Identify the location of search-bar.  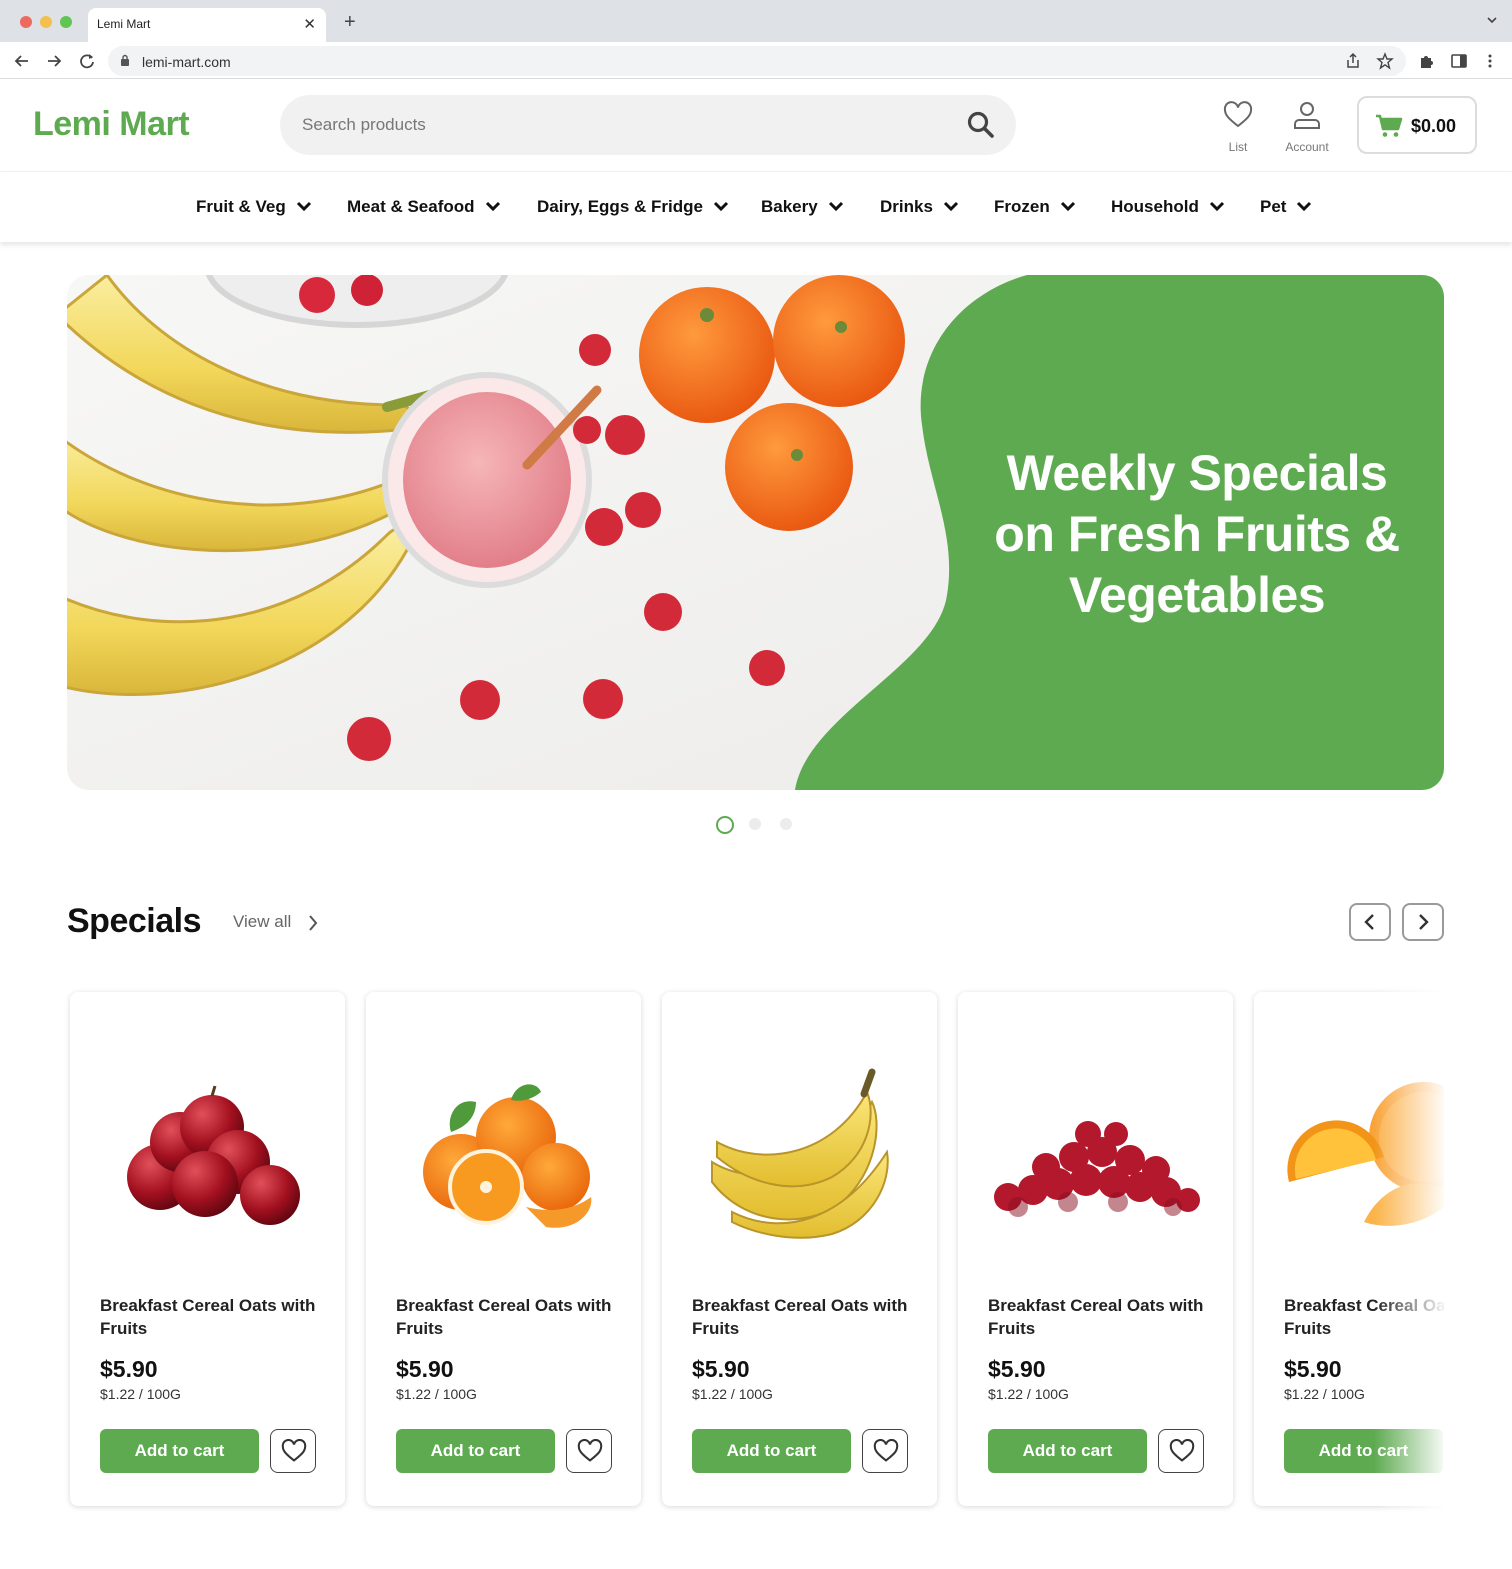
(648, 125).